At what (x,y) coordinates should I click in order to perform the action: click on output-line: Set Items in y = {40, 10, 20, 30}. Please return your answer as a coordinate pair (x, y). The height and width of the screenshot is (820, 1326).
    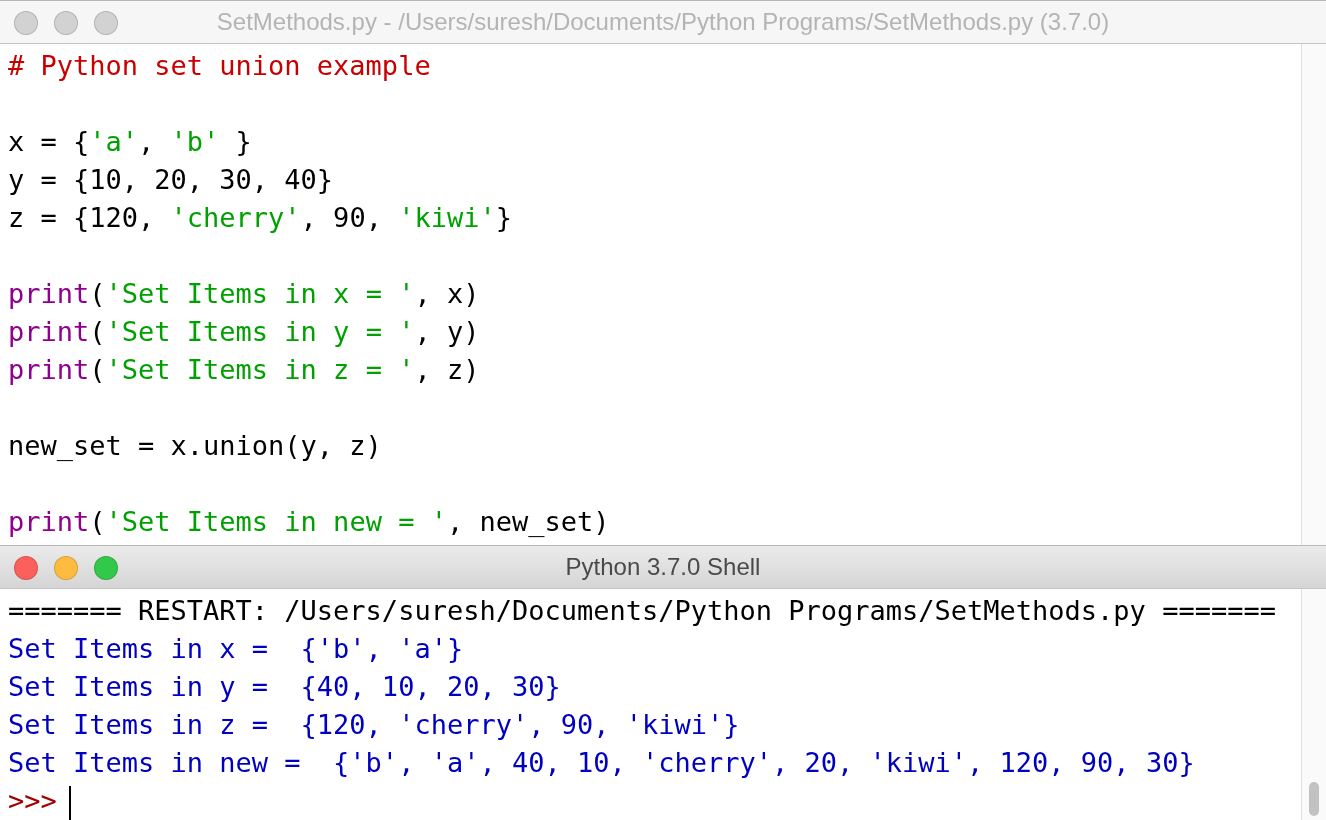
    Looking at the image, I should click on (284, 686).